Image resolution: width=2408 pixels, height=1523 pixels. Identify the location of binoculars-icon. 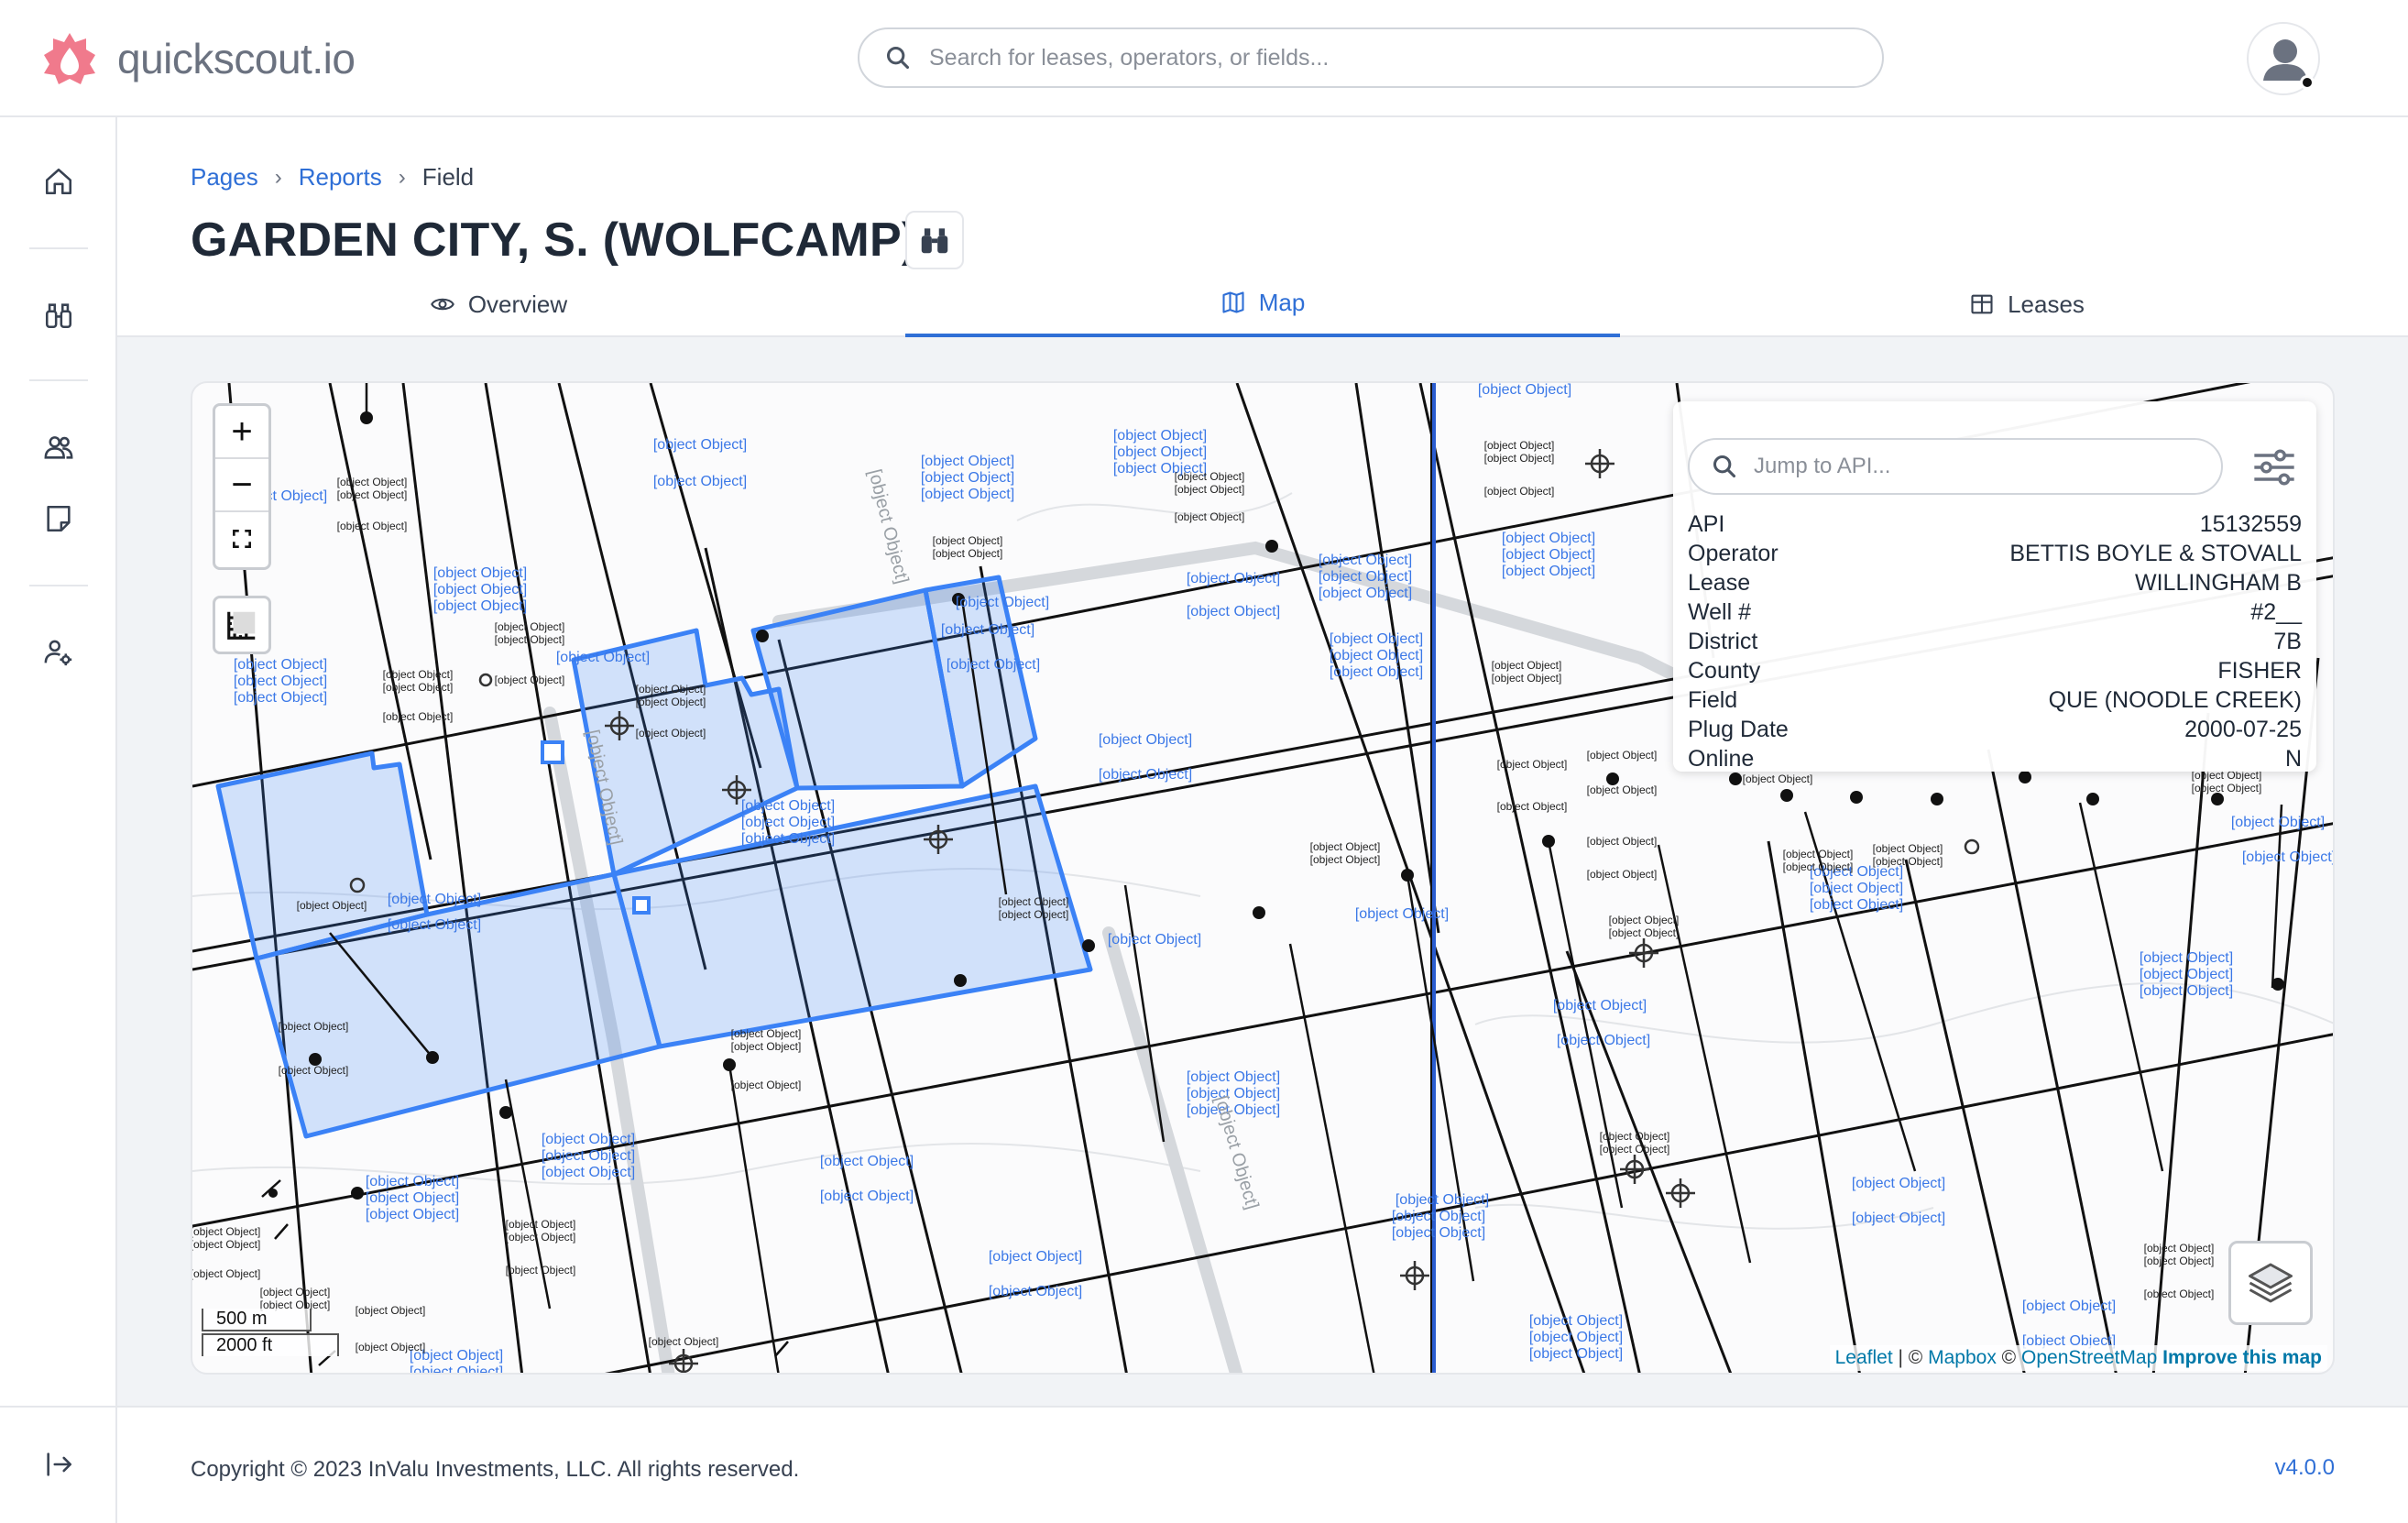
(58, 316).